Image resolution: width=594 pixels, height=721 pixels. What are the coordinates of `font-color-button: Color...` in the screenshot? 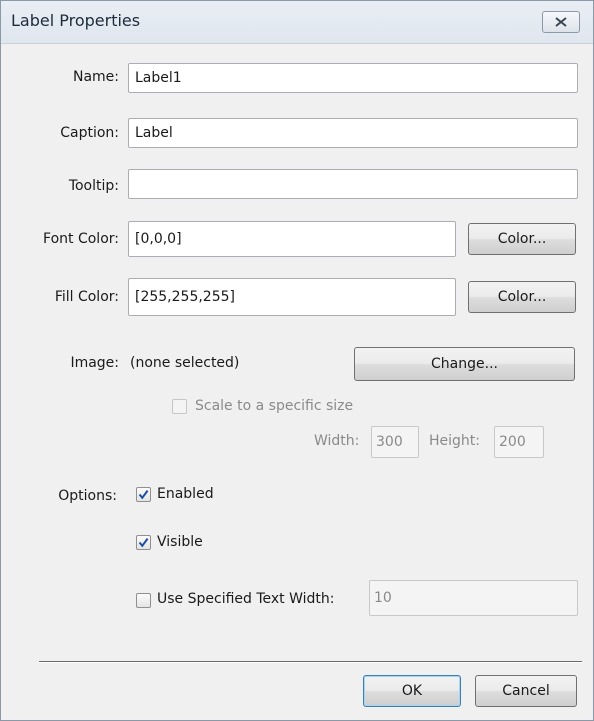 It's located at (522, 239).